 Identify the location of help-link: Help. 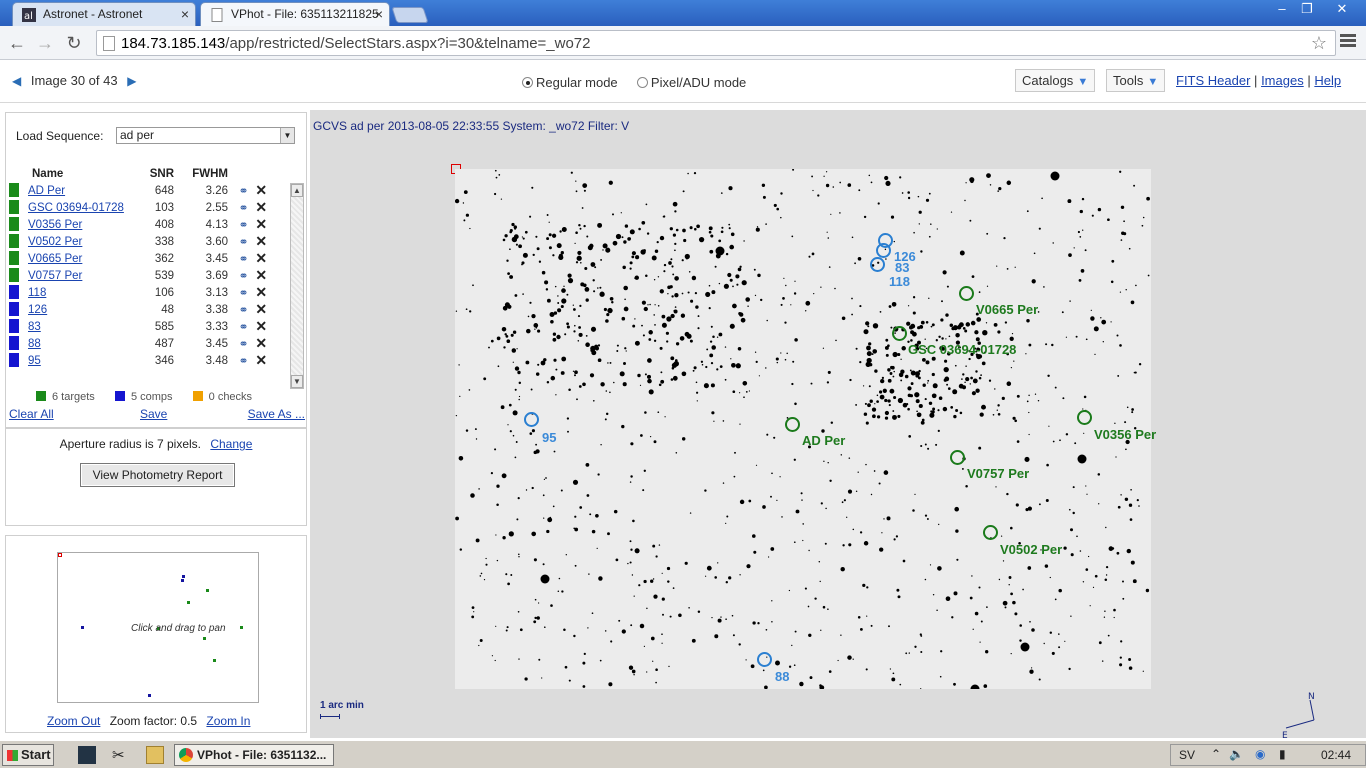
(1327, 80).